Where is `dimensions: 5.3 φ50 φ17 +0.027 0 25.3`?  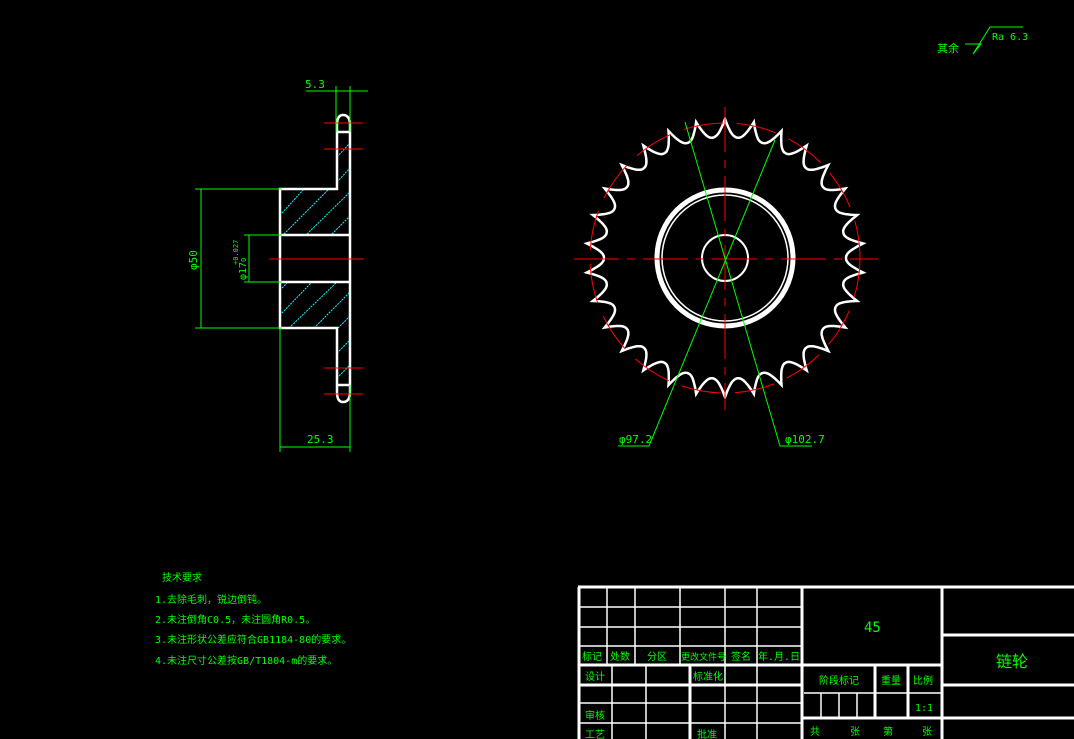 dimensions: 5.3 φ50 φ17 +0.027 0 25.3 is located at coordinates (277, 265).